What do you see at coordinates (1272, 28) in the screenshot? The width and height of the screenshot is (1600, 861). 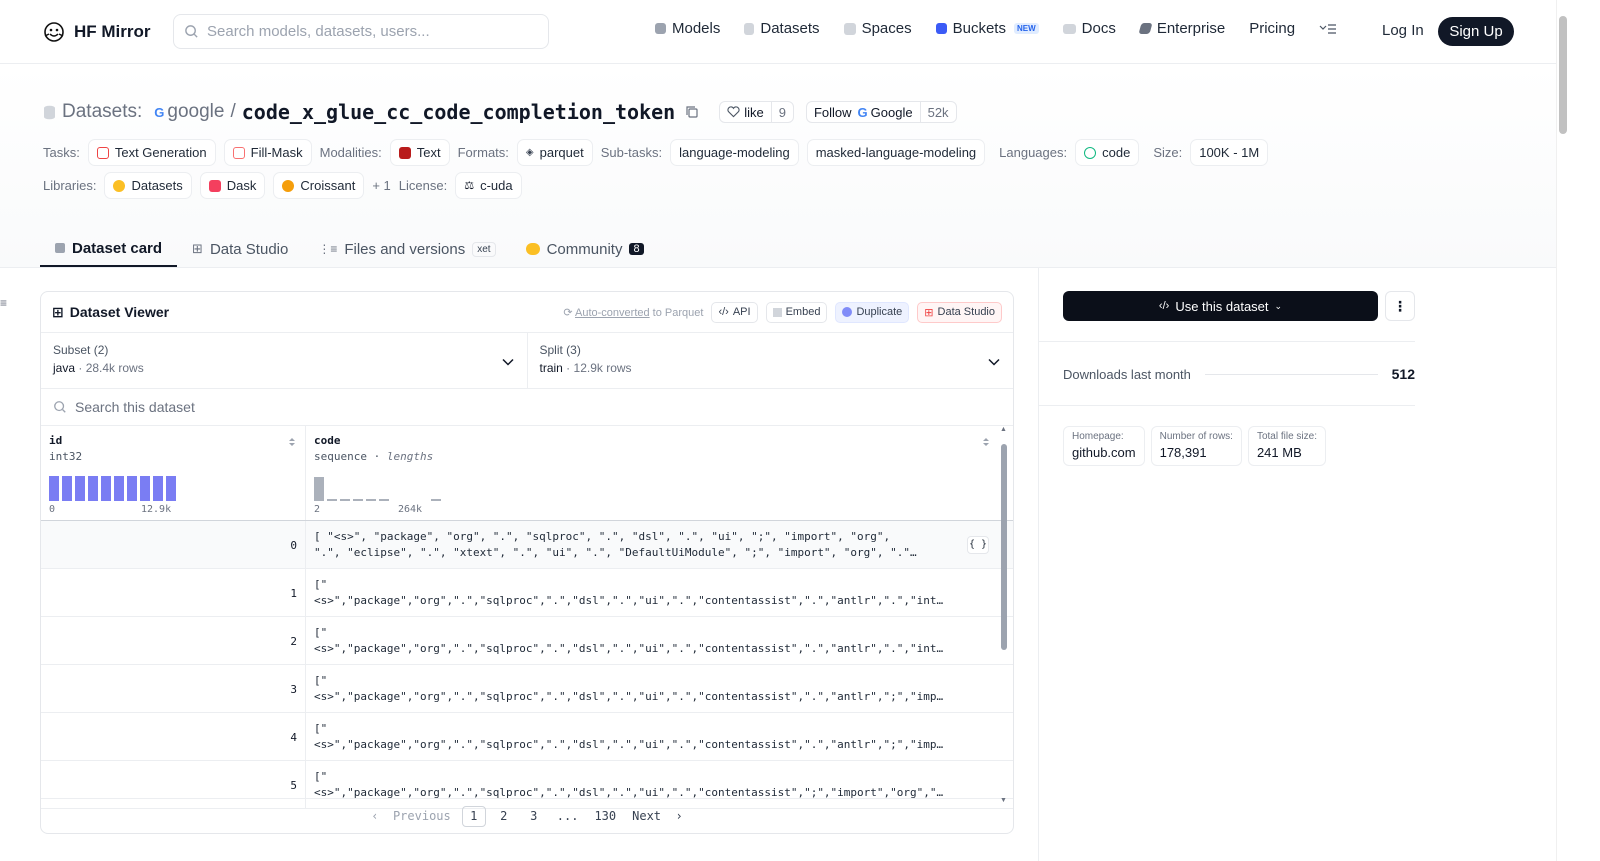 I see `nav-pricing: Pricing` at bounding box center [1272, 28].